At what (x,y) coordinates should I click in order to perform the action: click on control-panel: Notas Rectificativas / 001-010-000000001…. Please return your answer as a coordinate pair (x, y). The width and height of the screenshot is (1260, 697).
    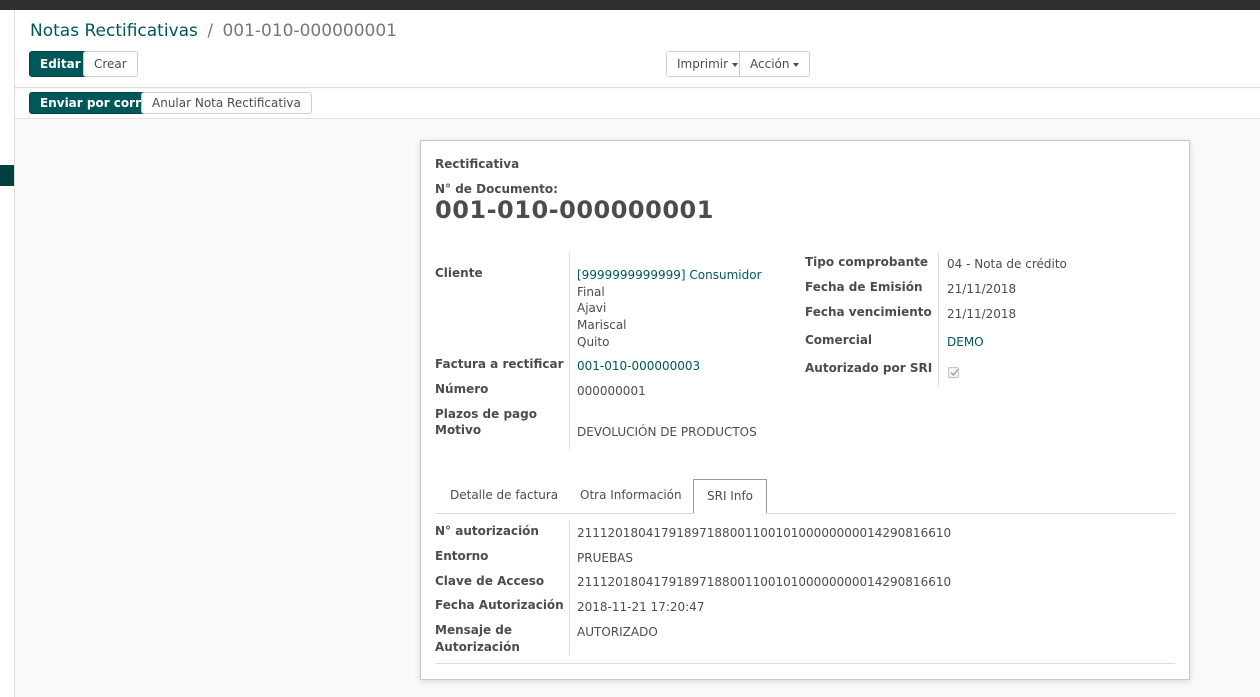
    Looking at the image, I should click on (637, 49).